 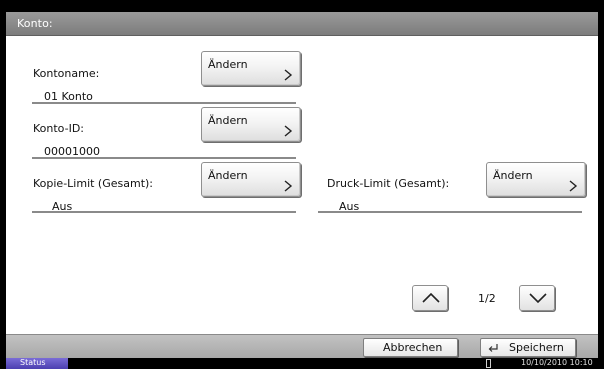 What do you see at coordinates (536, 179) in the screenshot?
I see `change-print-limit-button: Ändern` at bounding box center [536, 179].